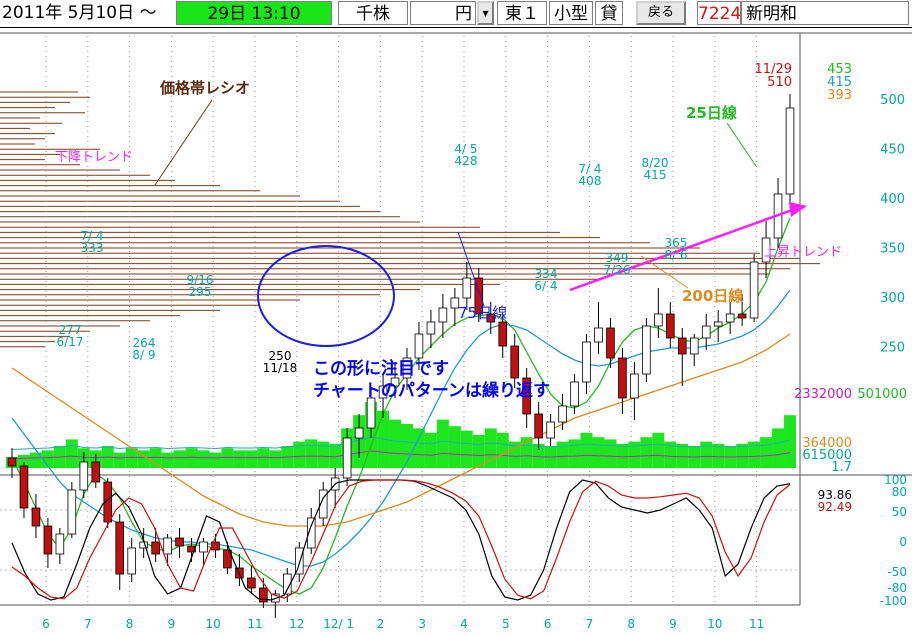 This screenshot has width=912, height=636. What do you see at coordinates (892, 150) in the screenshot?
I see `price-axis-label: 450` at bounding box center [892, 150].